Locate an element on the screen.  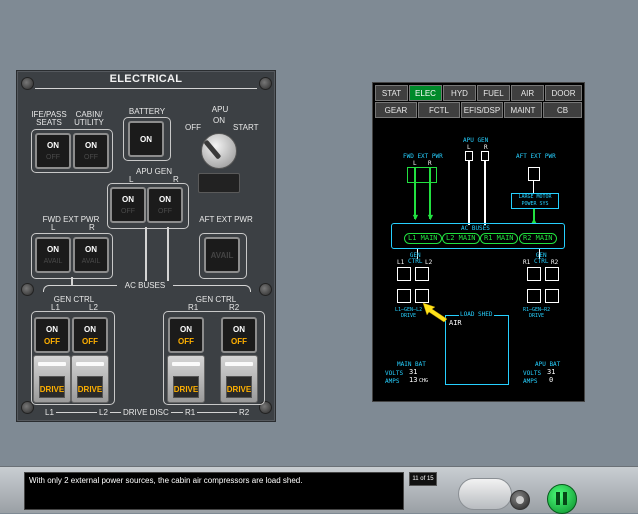
syn-l2-label: L2 is located at coordinates (429, 262).